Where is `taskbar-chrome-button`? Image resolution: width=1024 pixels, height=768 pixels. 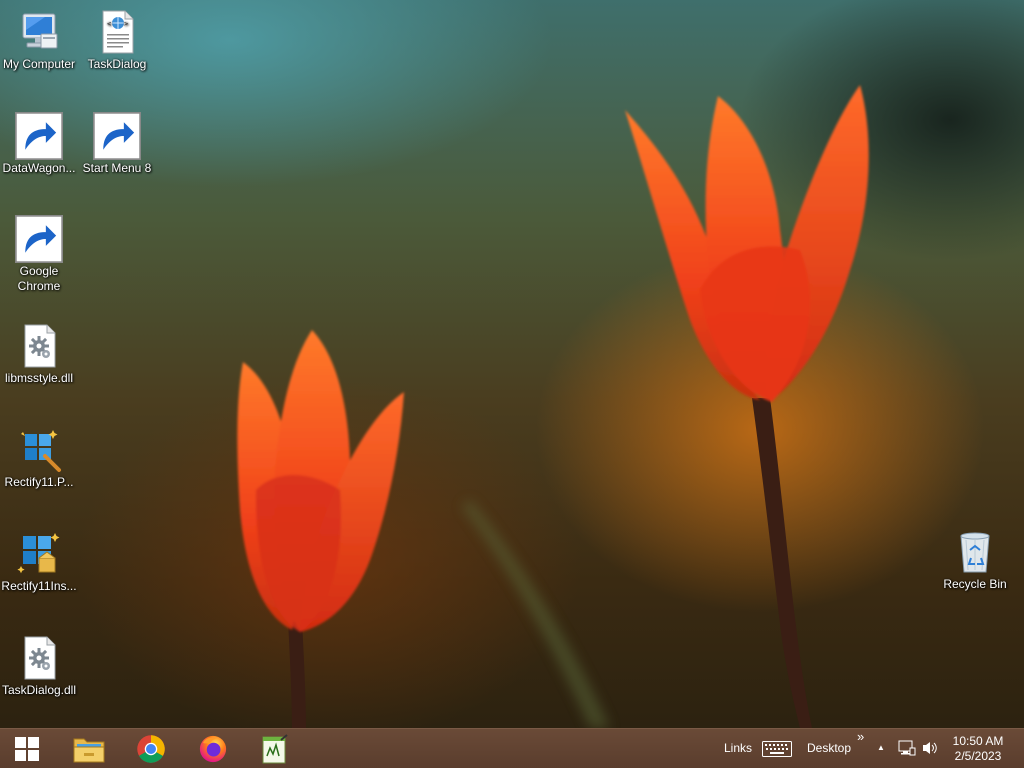 taskbar-chrome-button is located at coordinates (151, 749).